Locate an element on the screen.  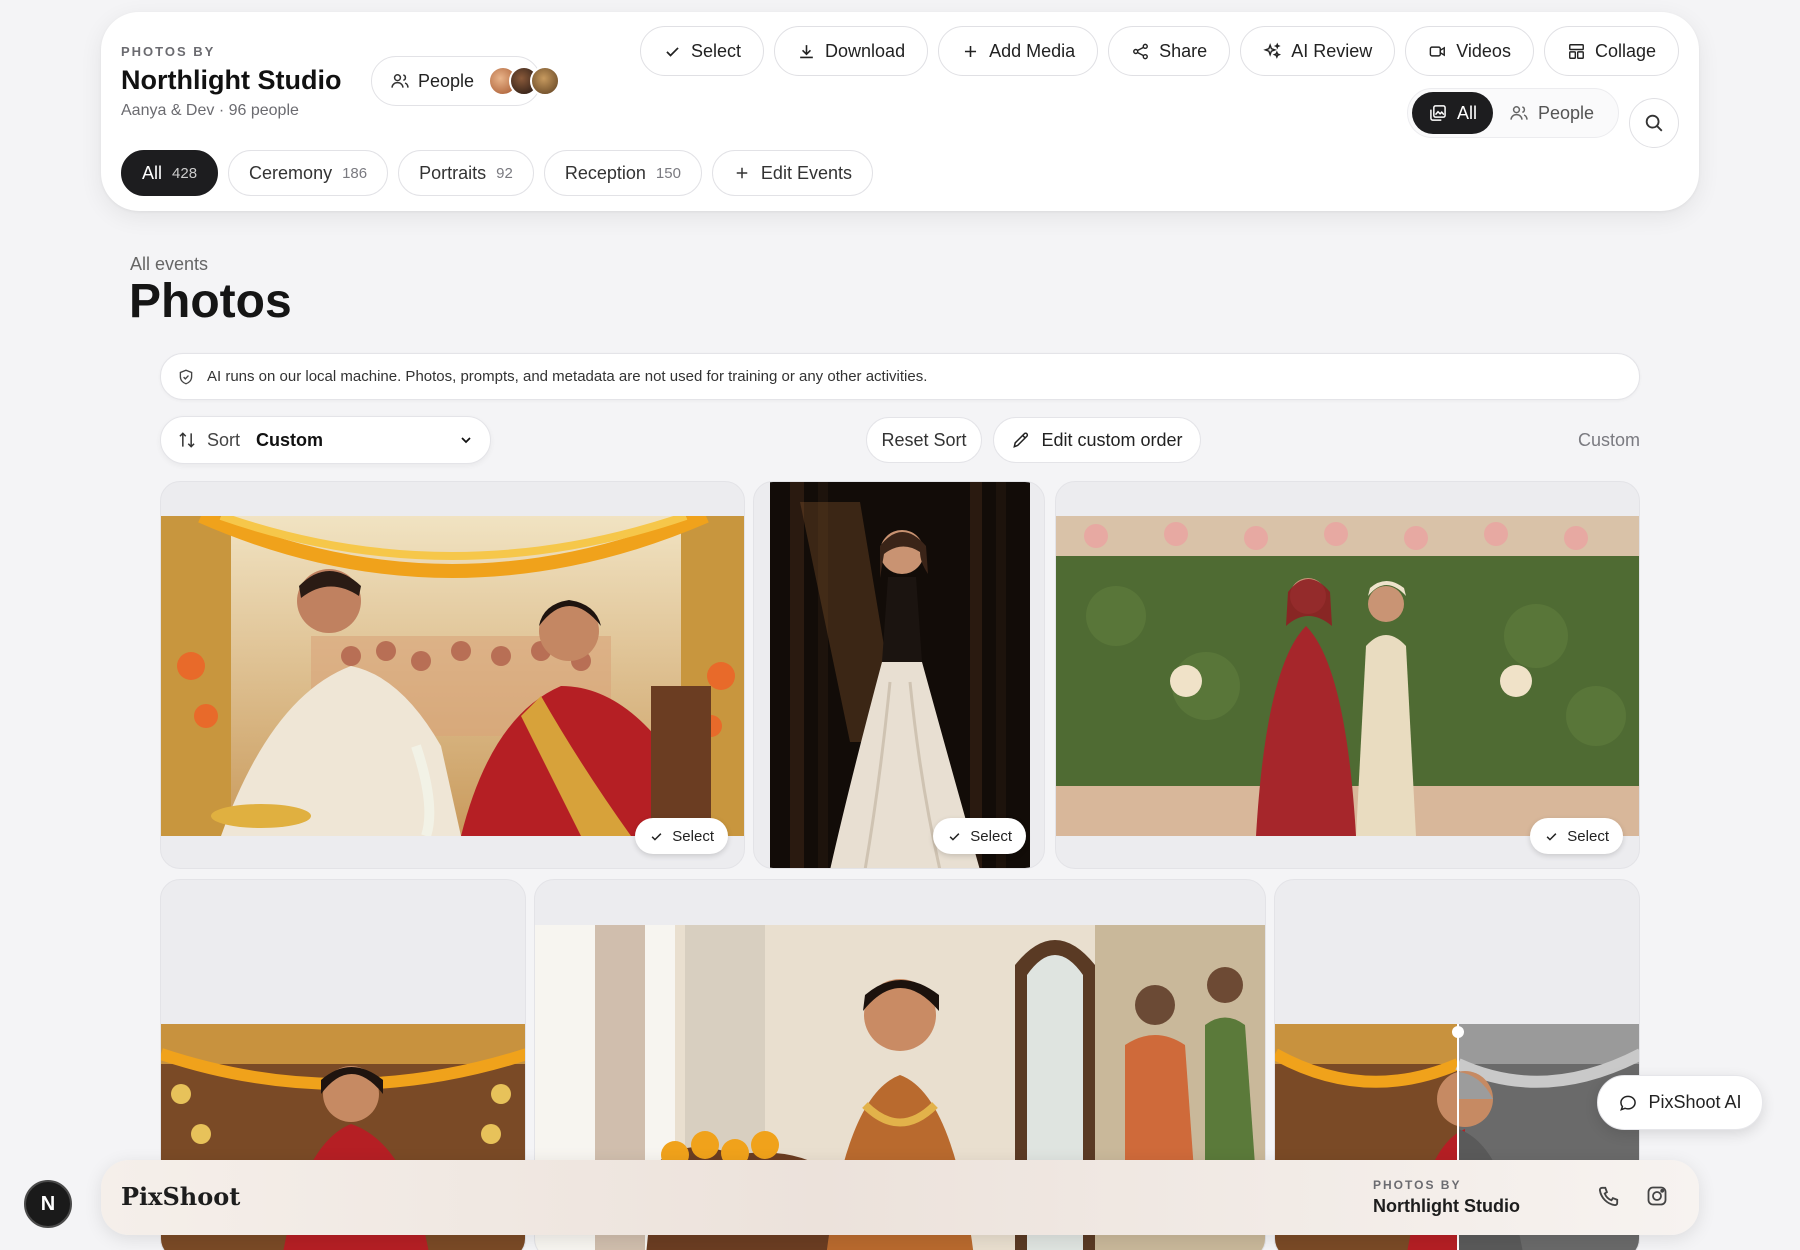
reset-sort-button: Reset Sort is located at coordinates (924, 440).